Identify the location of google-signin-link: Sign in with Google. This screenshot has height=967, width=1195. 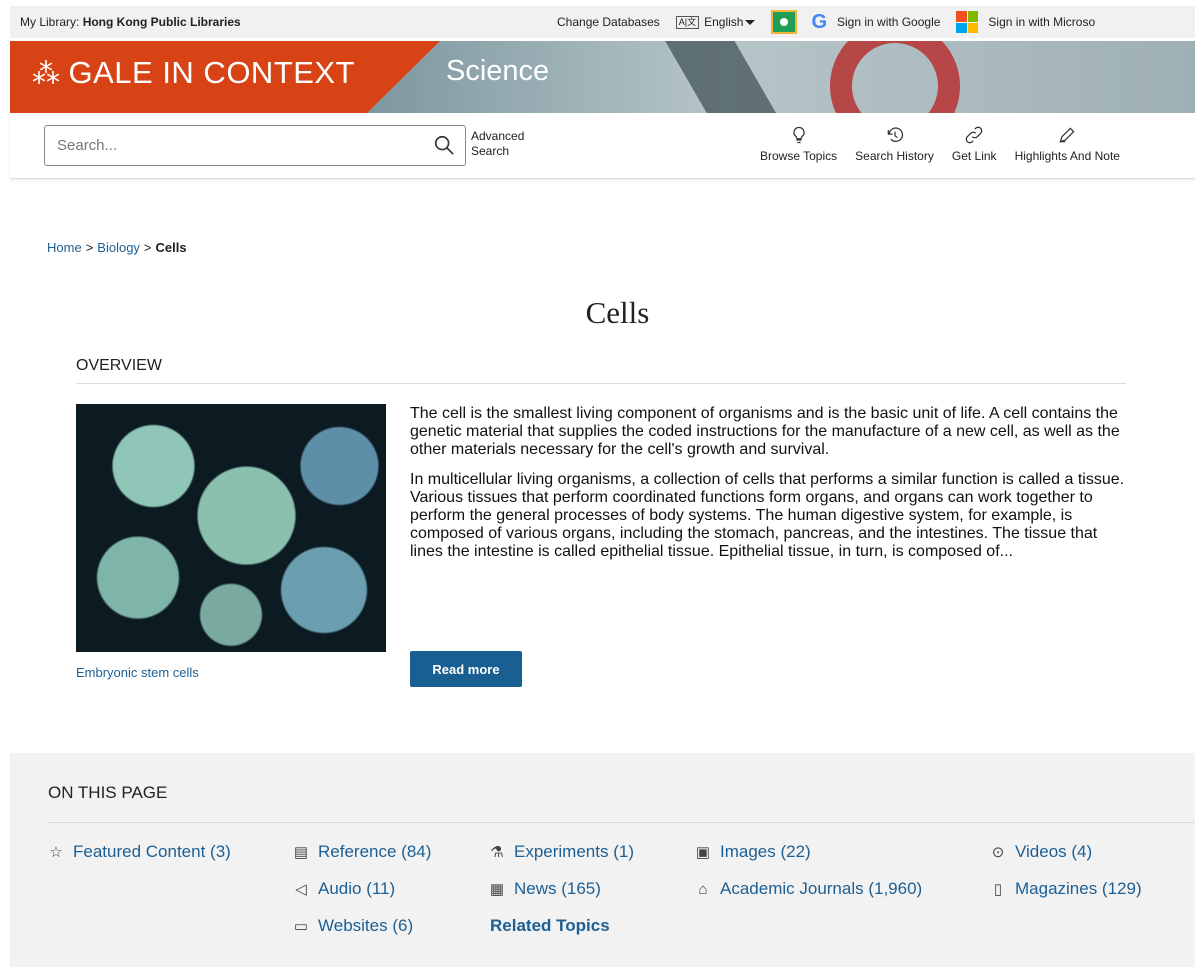
(888, 22).